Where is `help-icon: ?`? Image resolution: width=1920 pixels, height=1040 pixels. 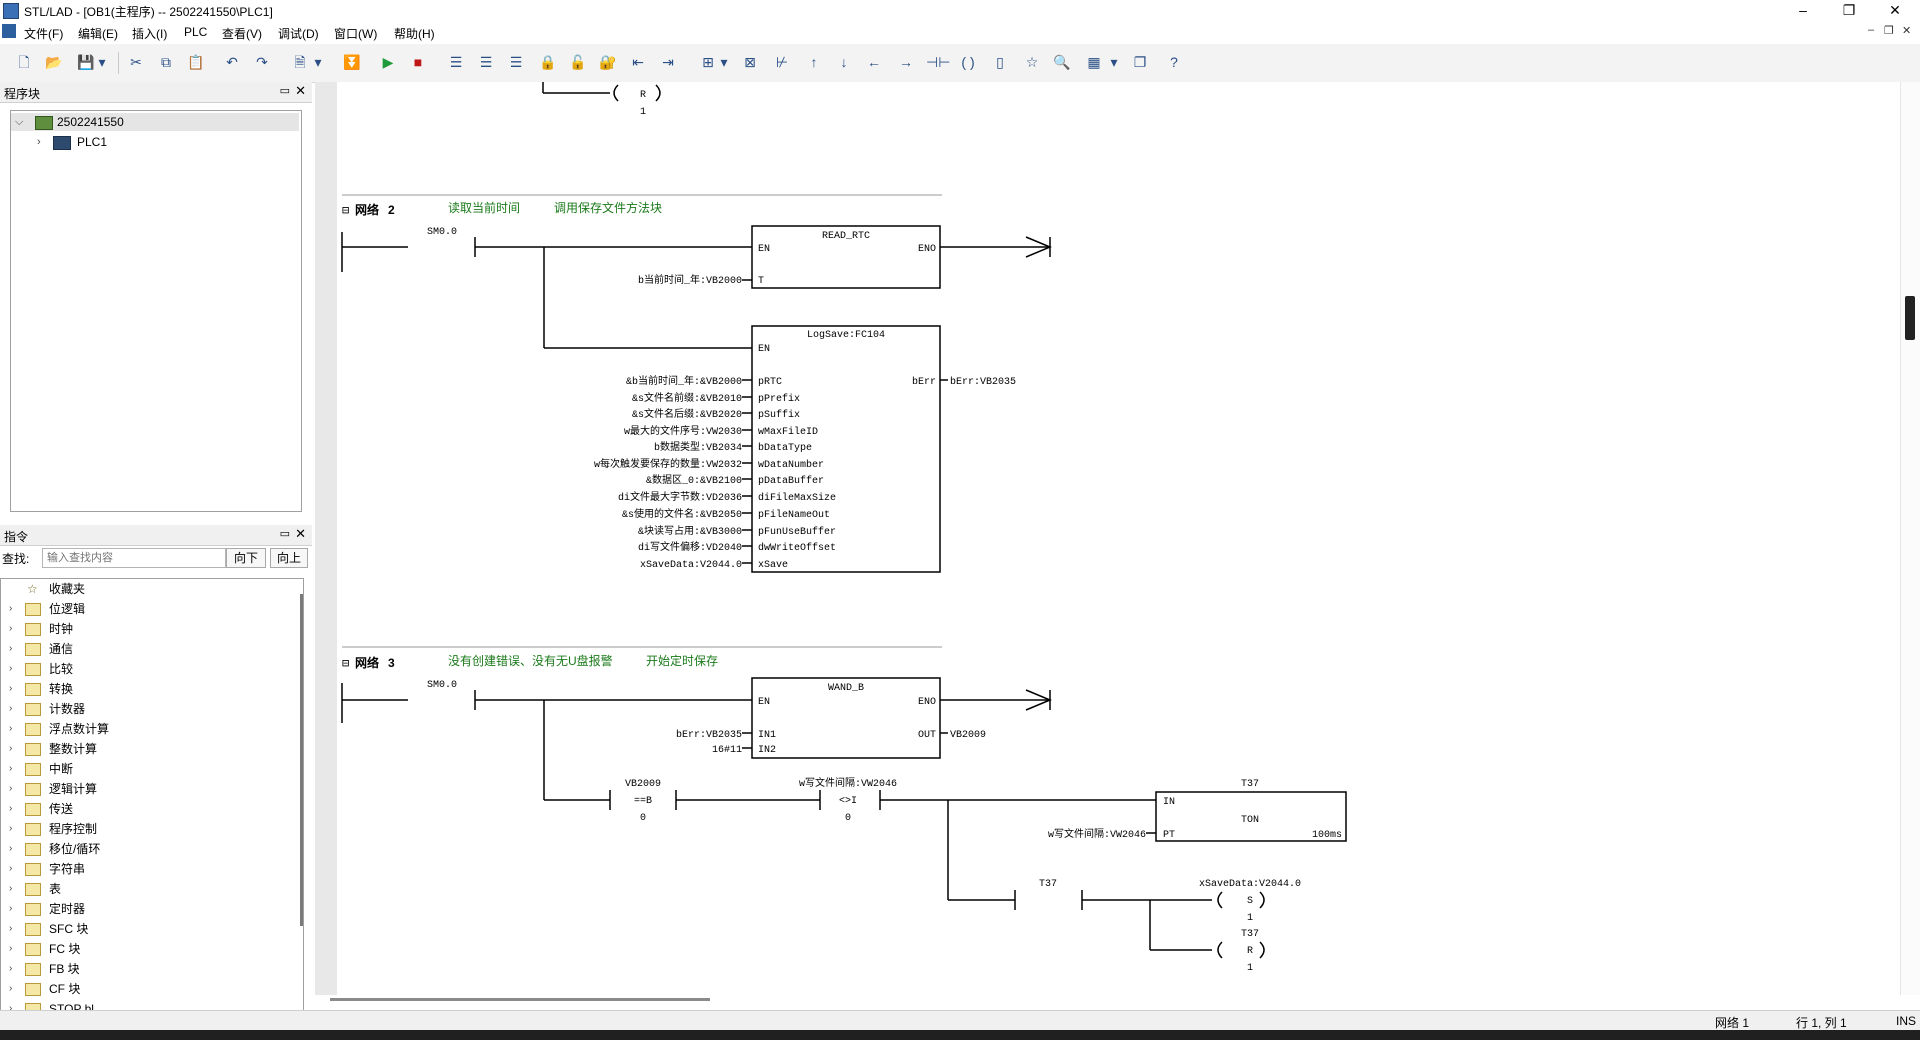 help-icon: ? is located at coordinates (1174, 62).